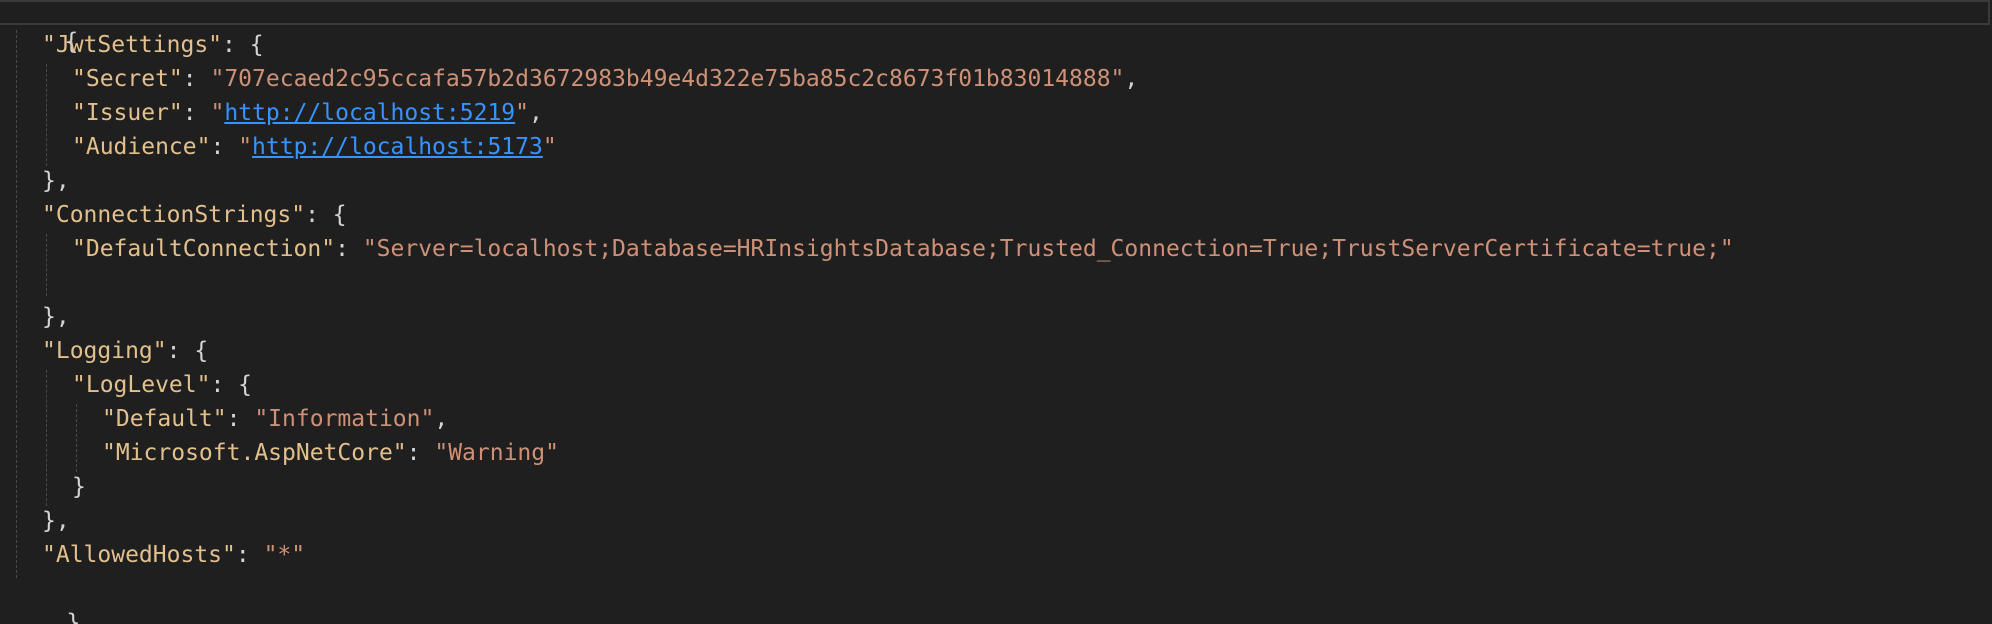  What do you see at coordinates (174, 215) in the screenshot?
I see `connection-strings-key: "ConnectionStrings"` at bounding box center [174, 215].